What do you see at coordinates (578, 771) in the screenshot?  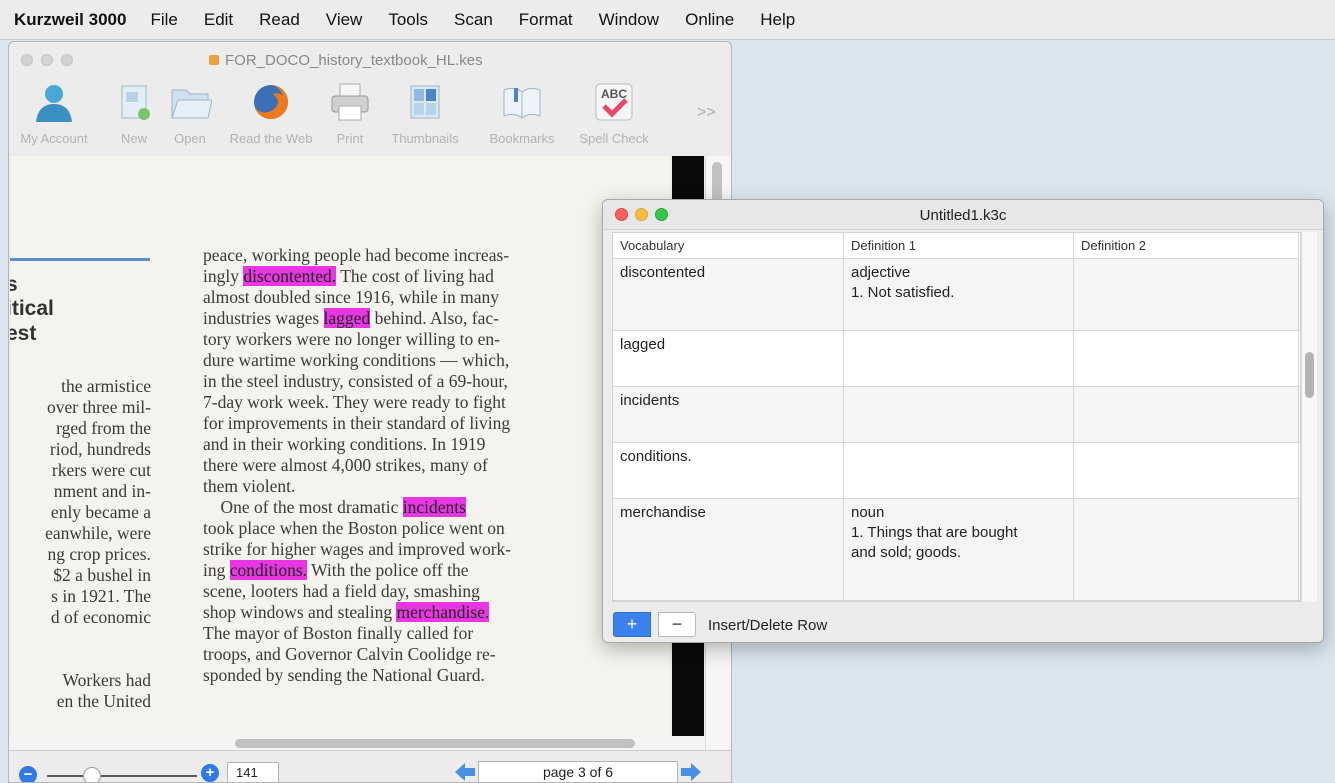 I see `page-indicator: page 3 of 6` at bounding box center [578, 771].